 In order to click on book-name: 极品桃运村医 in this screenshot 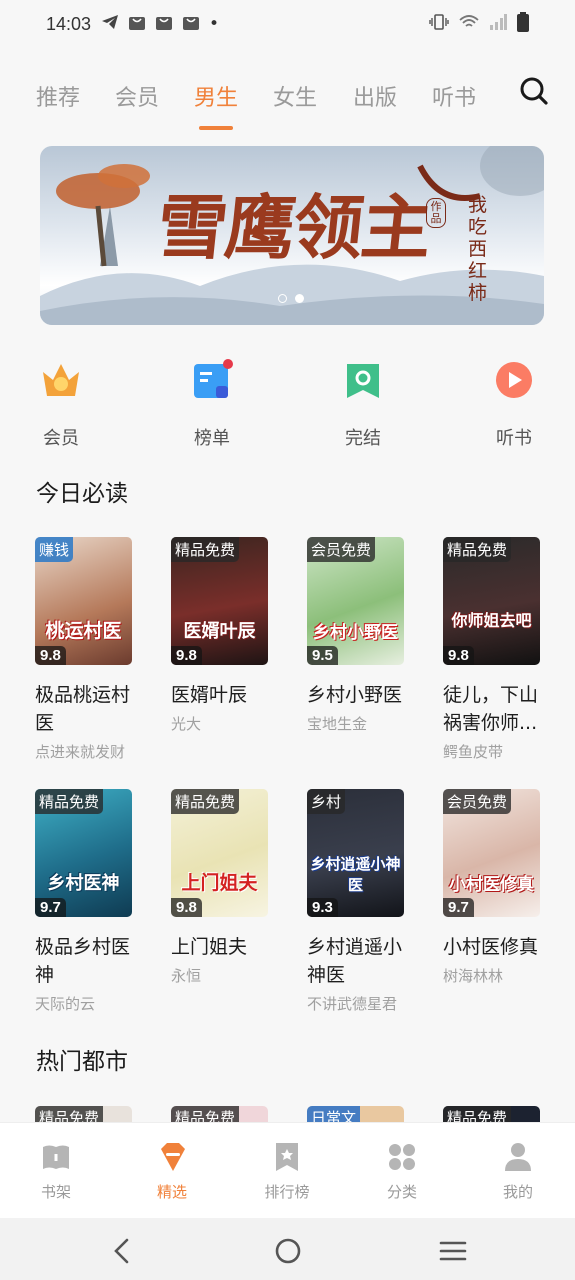, I will do `click(83, 709)`.